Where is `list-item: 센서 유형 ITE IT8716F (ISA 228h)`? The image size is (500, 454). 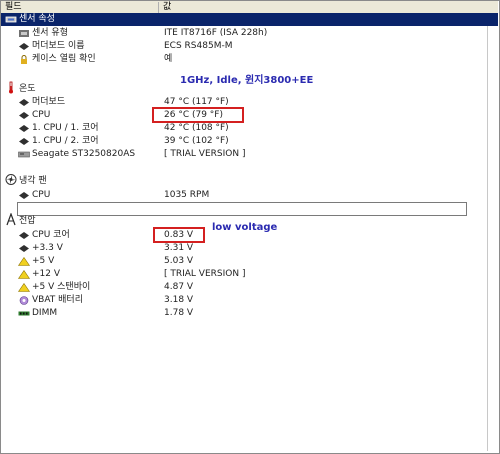 list-item: 센서 유형 ITE IT8716F (ISA 228h) is located at coordinates (249, 33).